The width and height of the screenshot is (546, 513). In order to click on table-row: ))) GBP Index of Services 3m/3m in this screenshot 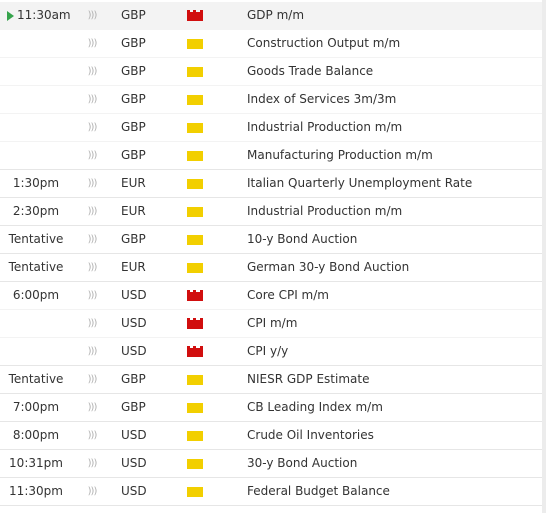, I will do `click(271, 100)`.